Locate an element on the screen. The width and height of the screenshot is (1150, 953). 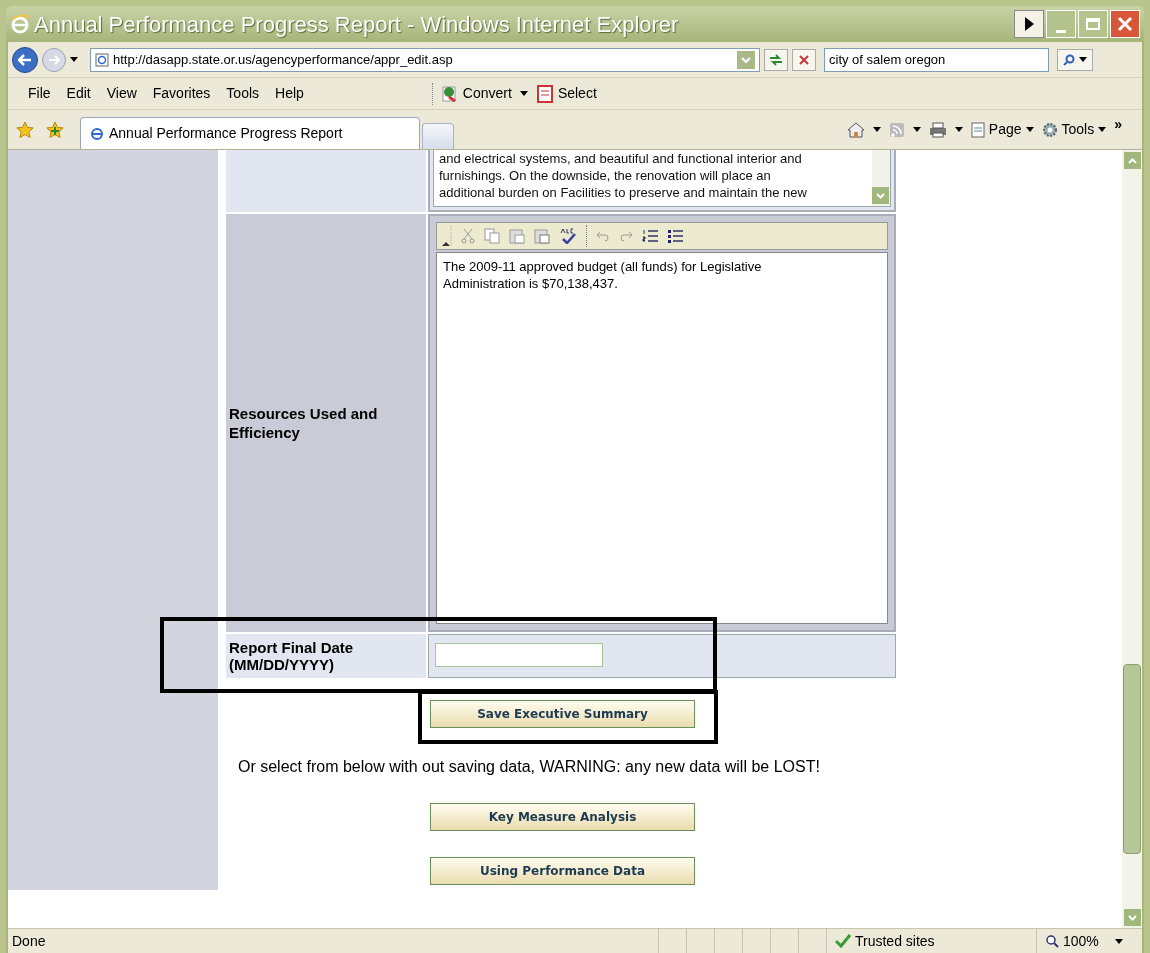
scroll-up-button is located at coordinates (1132, 160).